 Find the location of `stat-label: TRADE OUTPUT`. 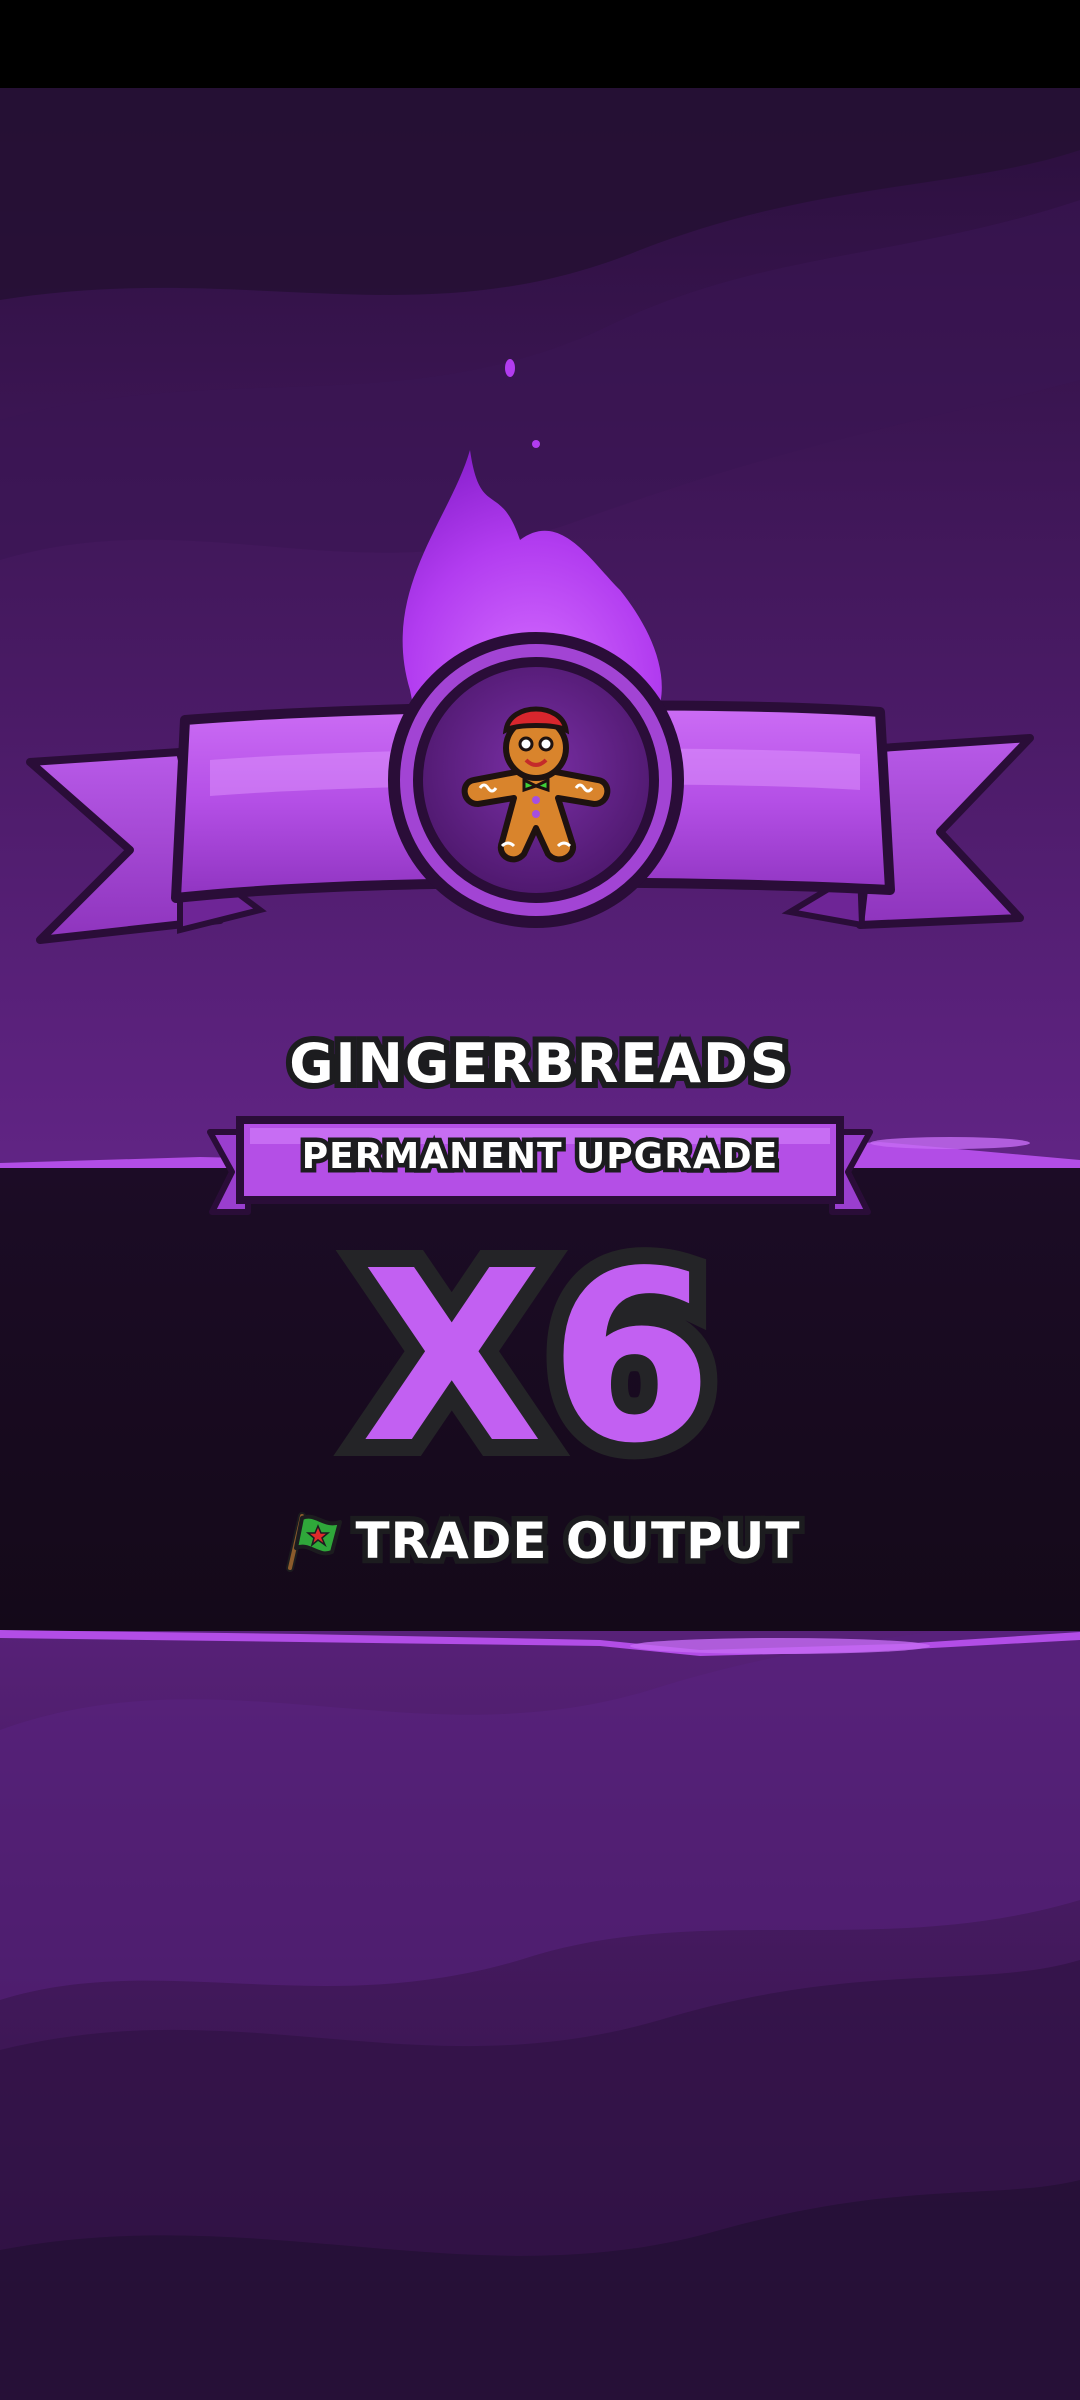

stat-label: TRADE OUTPUT is located at coordinates (577, 1541).